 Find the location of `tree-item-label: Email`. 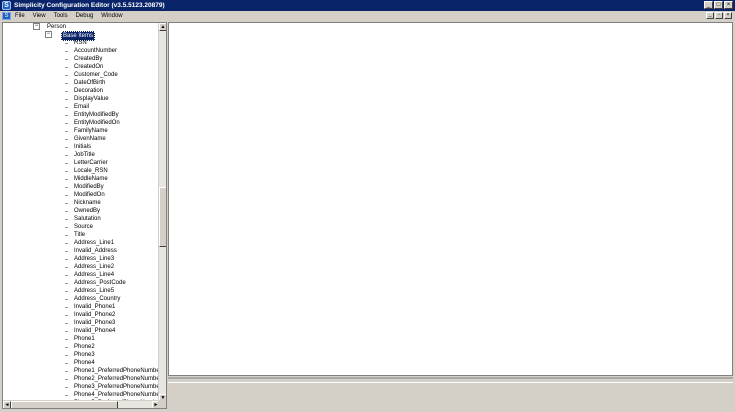

tree-item-label: Email is located at coordinates (82, 107).